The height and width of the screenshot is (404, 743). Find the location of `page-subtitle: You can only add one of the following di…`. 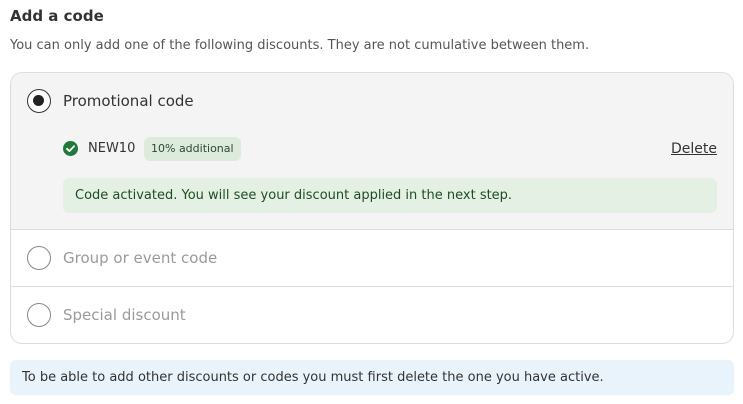

page-subtitle: You can only add one of the following di… is located at coordinates (300, 45).